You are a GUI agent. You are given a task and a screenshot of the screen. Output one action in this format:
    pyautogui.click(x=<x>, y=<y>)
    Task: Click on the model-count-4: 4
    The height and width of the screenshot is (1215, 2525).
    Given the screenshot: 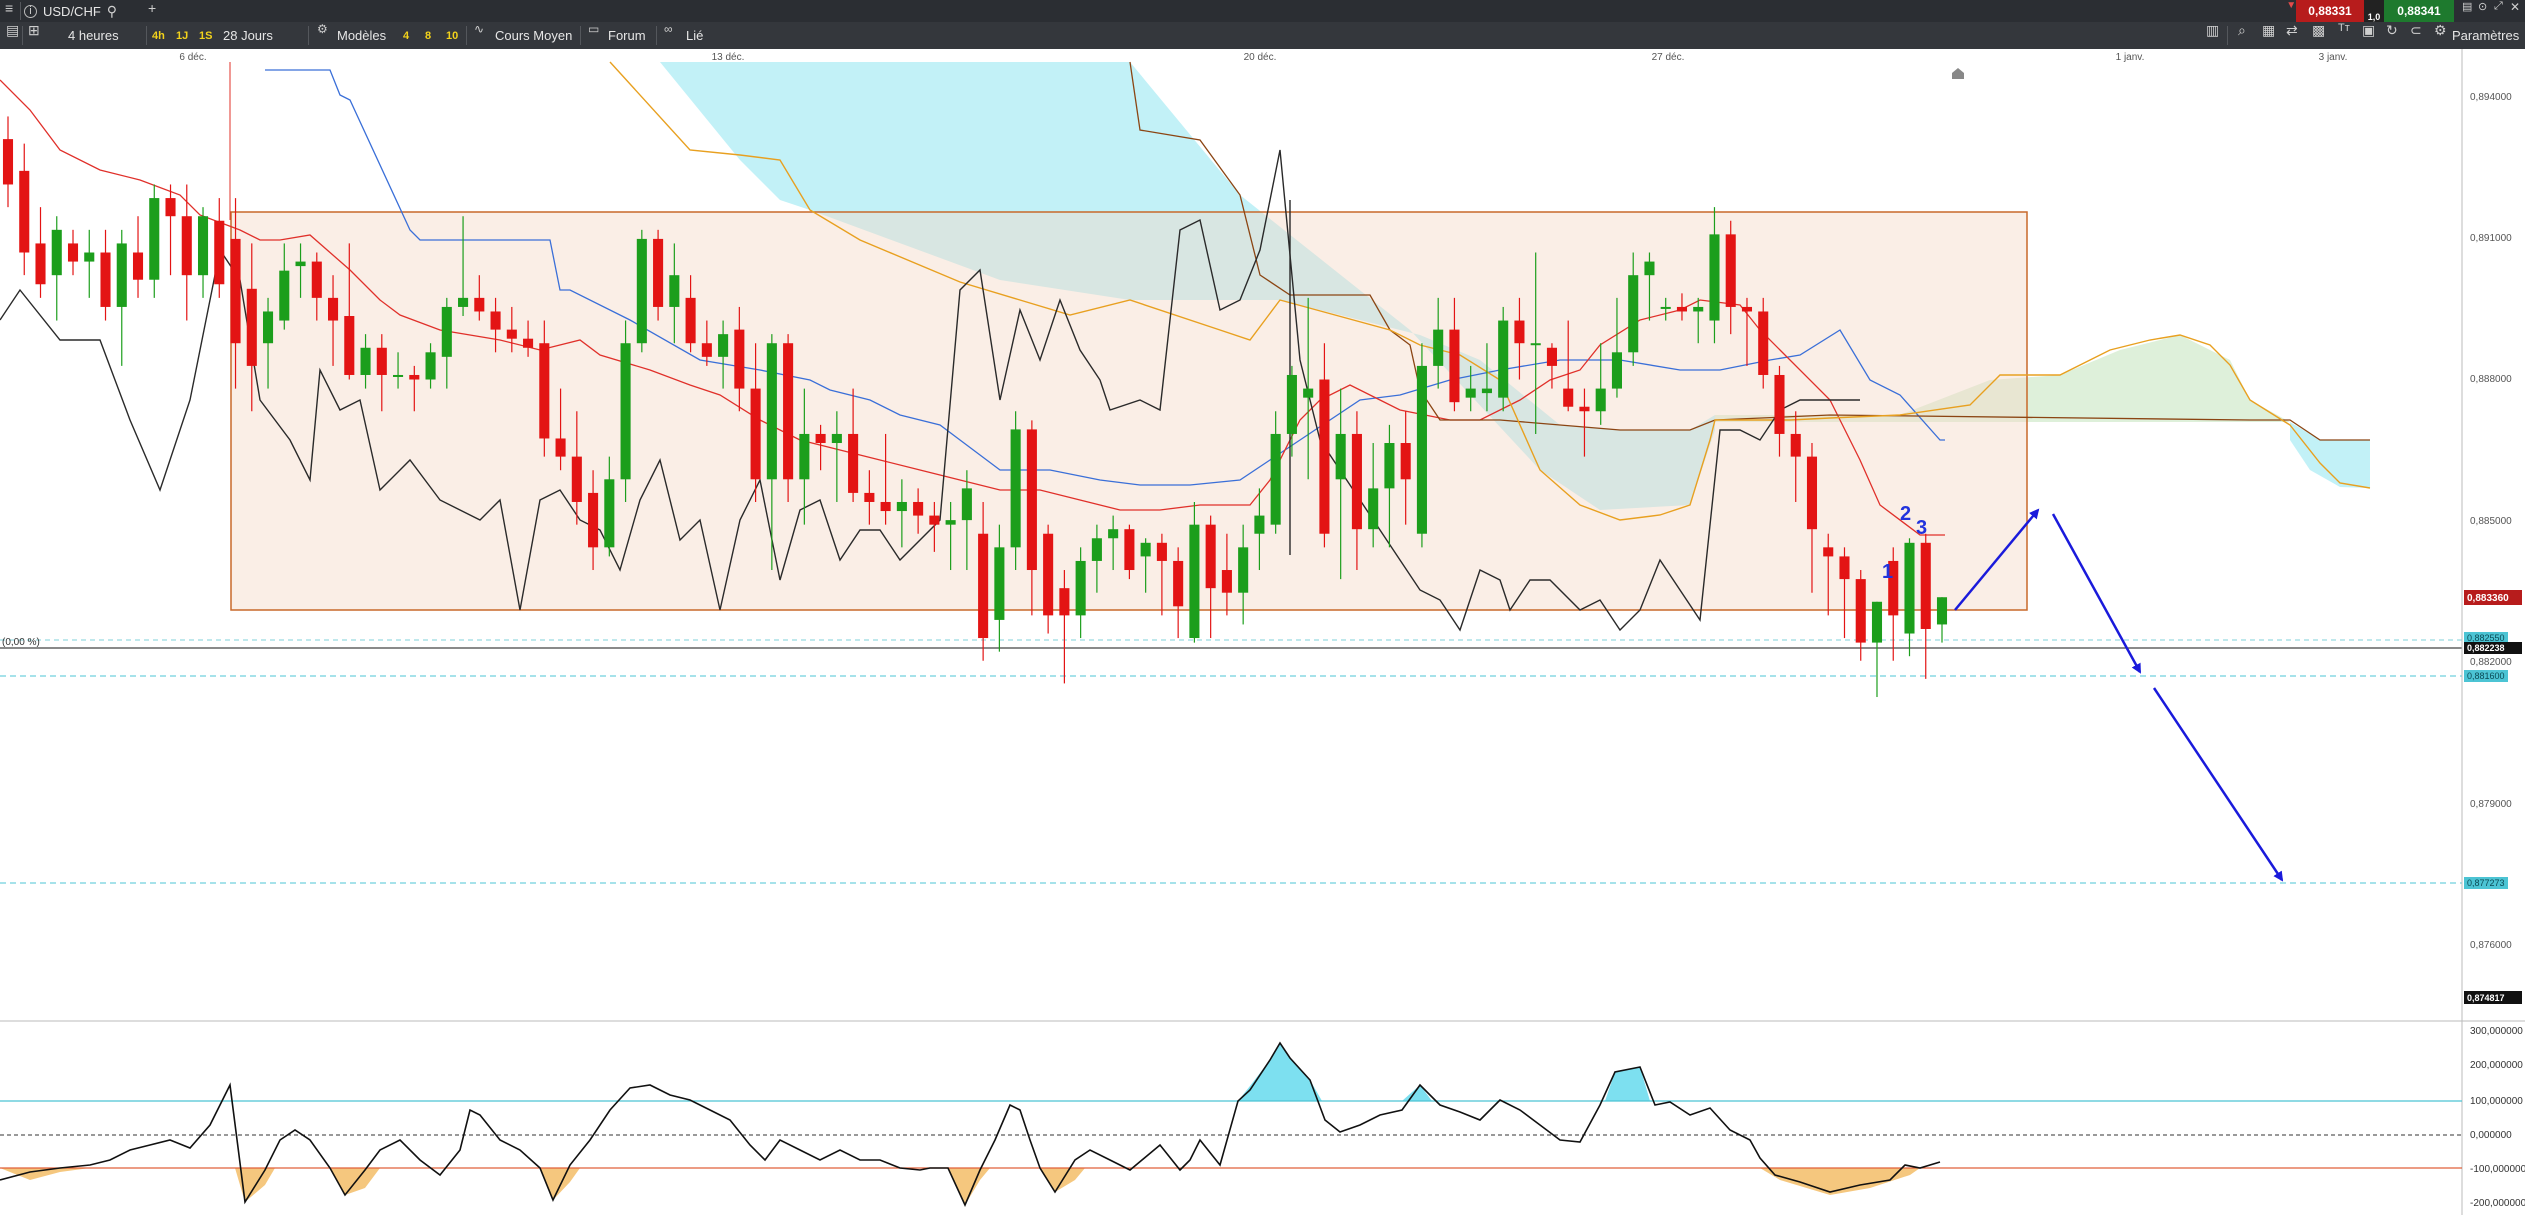 What is the action you would take?
    pyautogui.click(x=406, y=35)
    